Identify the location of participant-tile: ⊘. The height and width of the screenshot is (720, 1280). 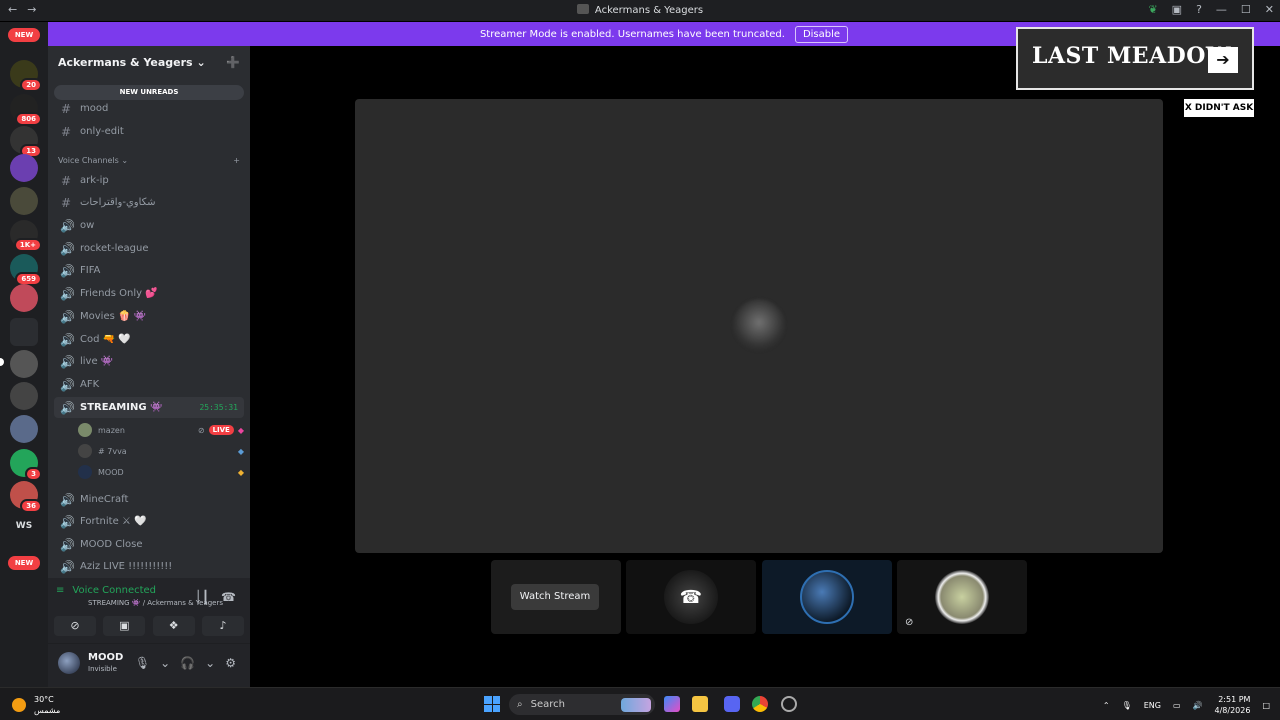
(962, 597).